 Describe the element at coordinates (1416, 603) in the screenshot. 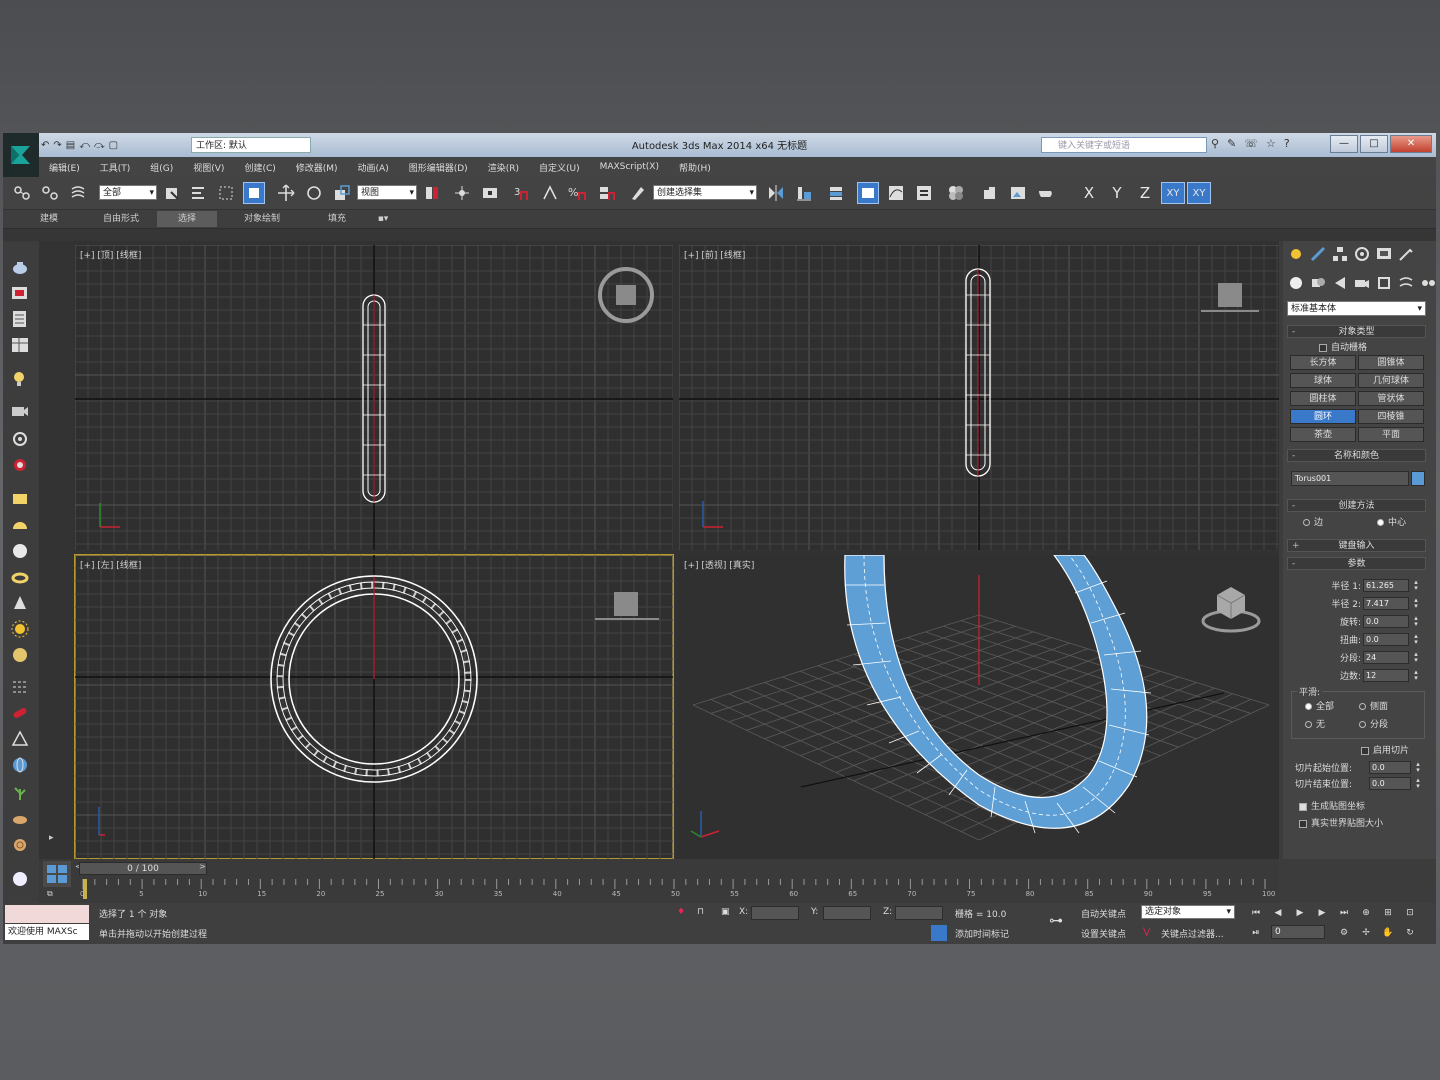

I see `radius2-spinner: ▴ ▾` at that location.